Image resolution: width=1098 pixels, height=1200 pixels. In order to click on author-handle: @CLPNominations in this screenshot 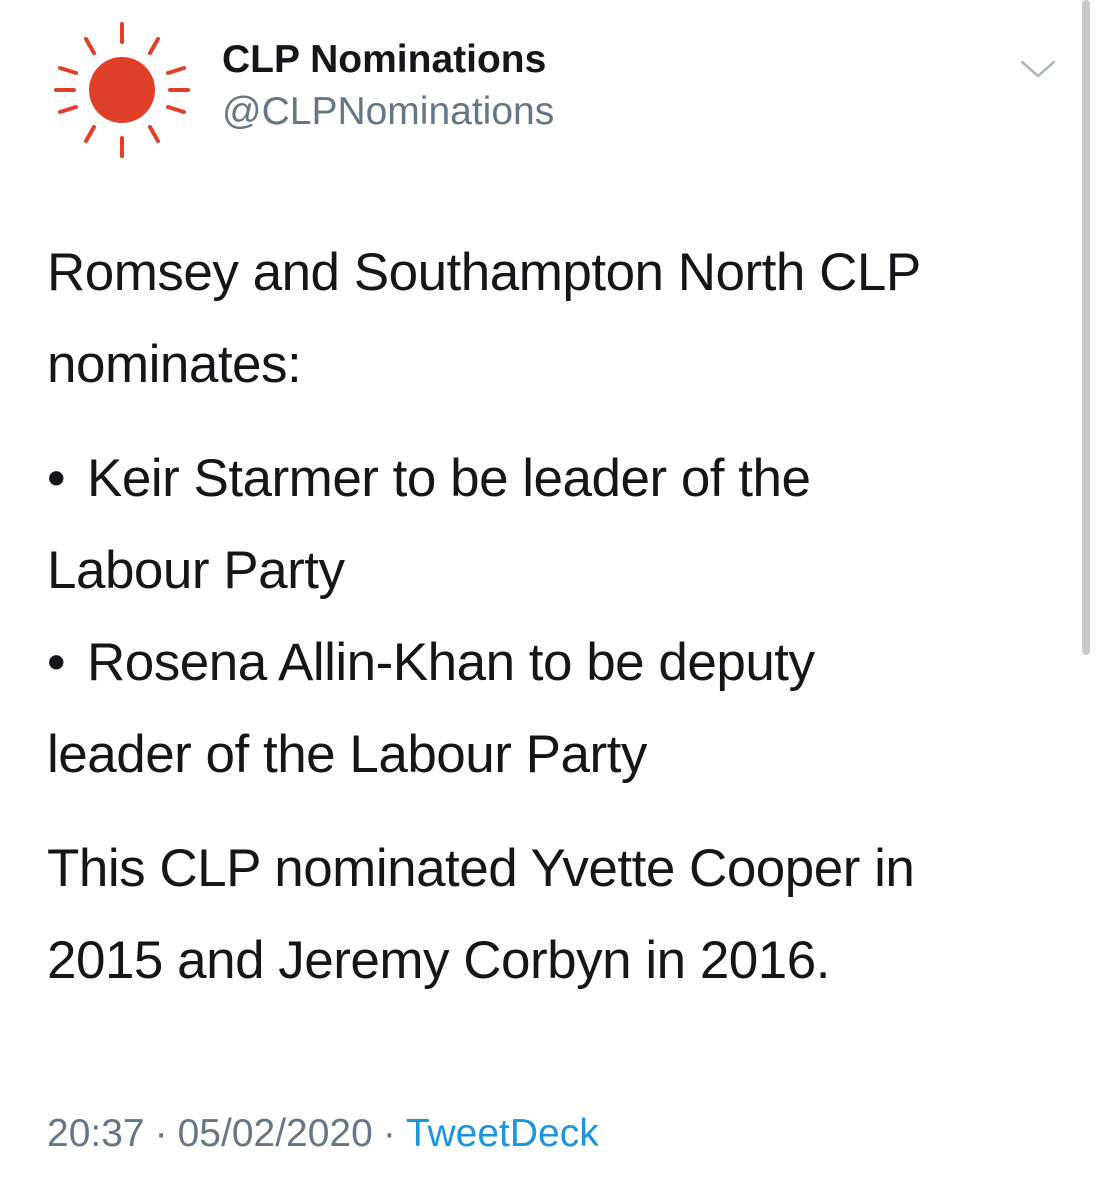, I will do `click(388, 112)`.